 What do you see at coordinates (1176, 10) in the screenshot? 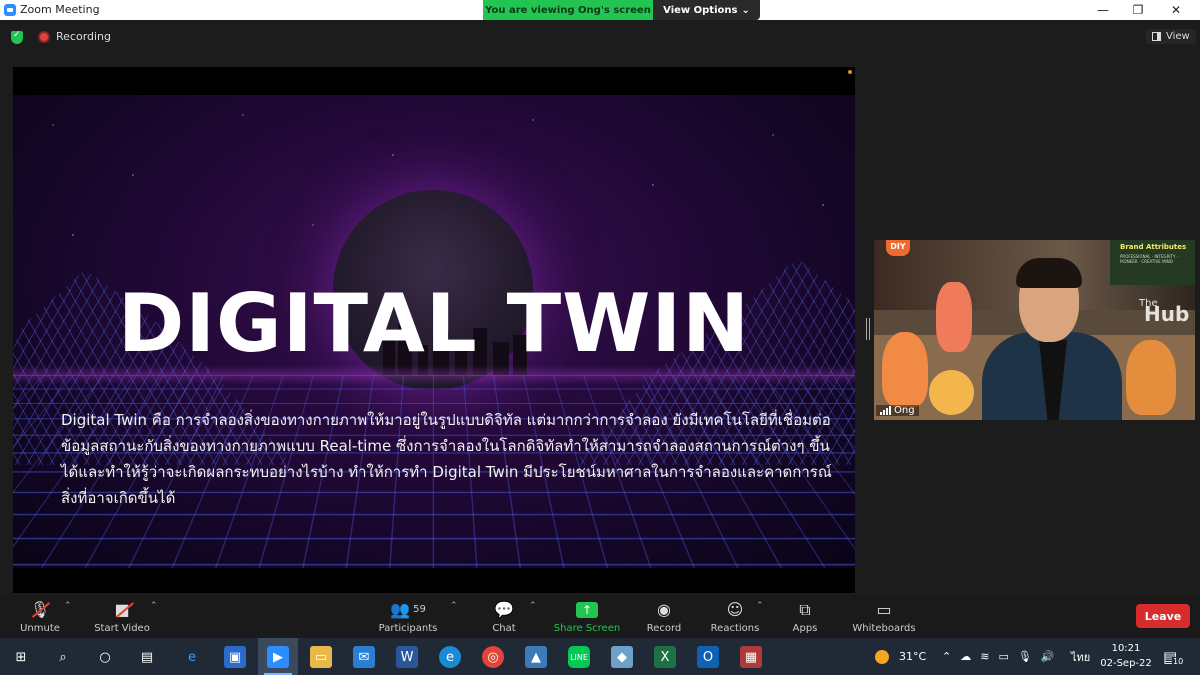
I see `close-button: ✕` at bounding box center [1176, 10].